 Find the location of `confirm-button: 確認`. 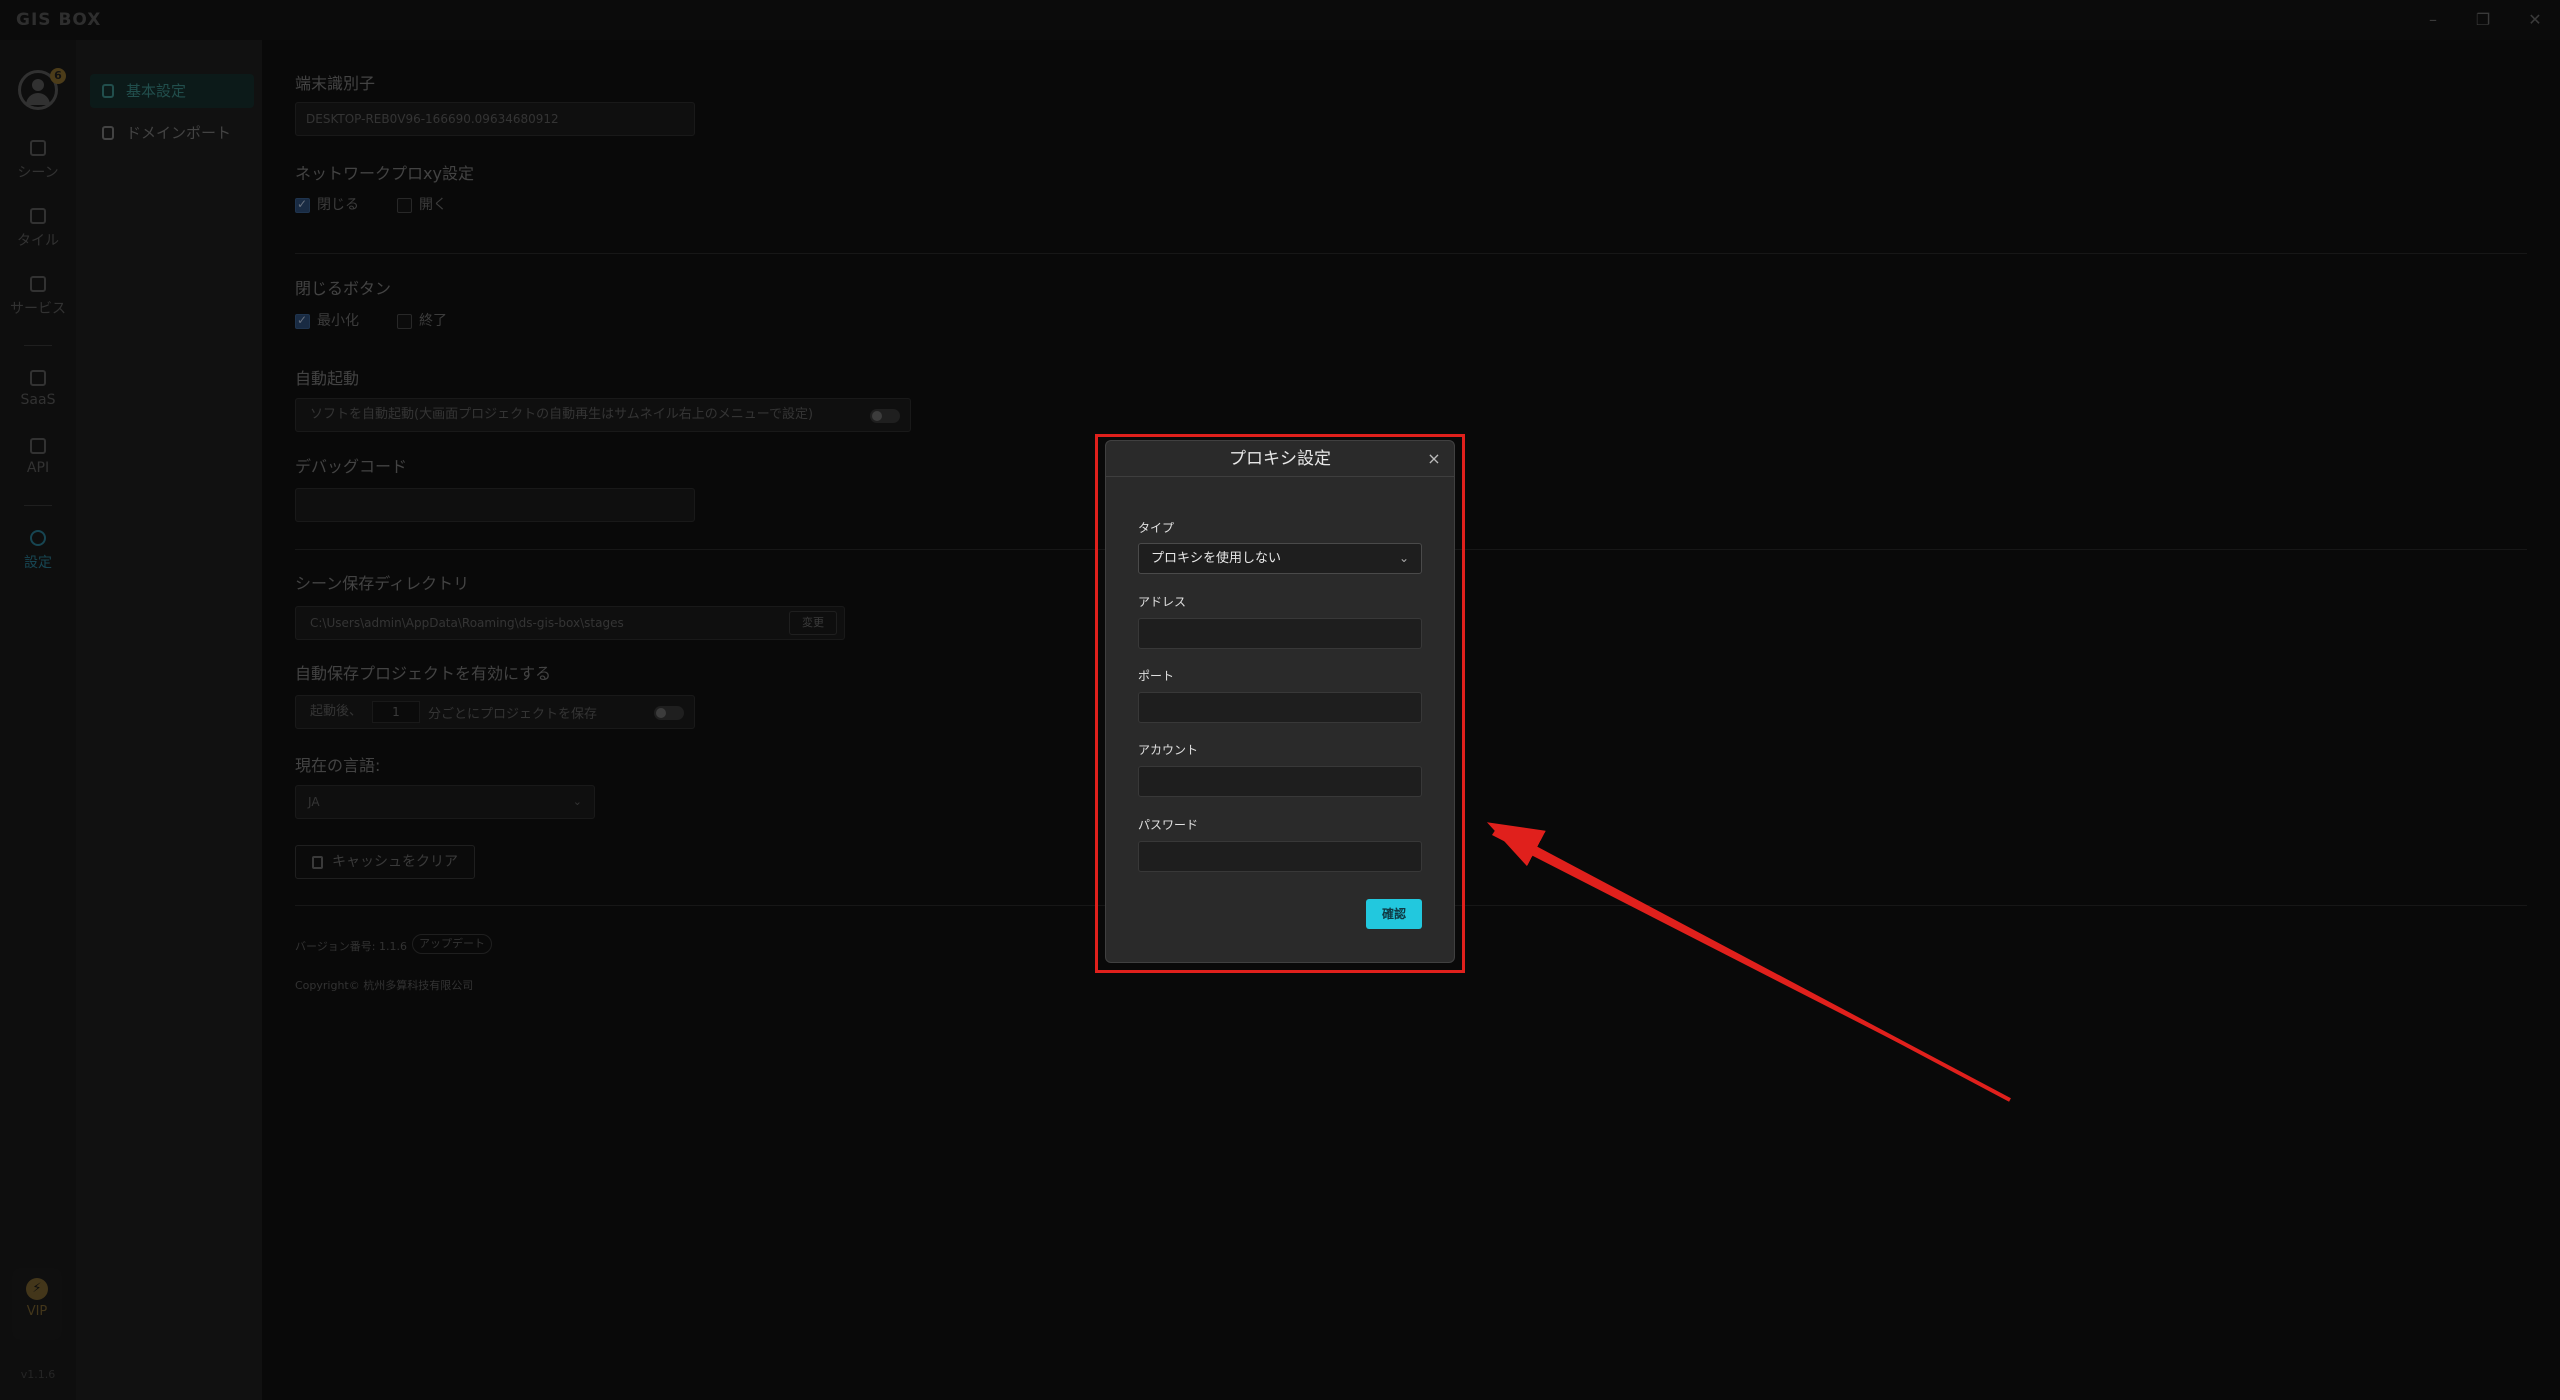

confirm-button: 確認 is located at coordinates (1394, 914).